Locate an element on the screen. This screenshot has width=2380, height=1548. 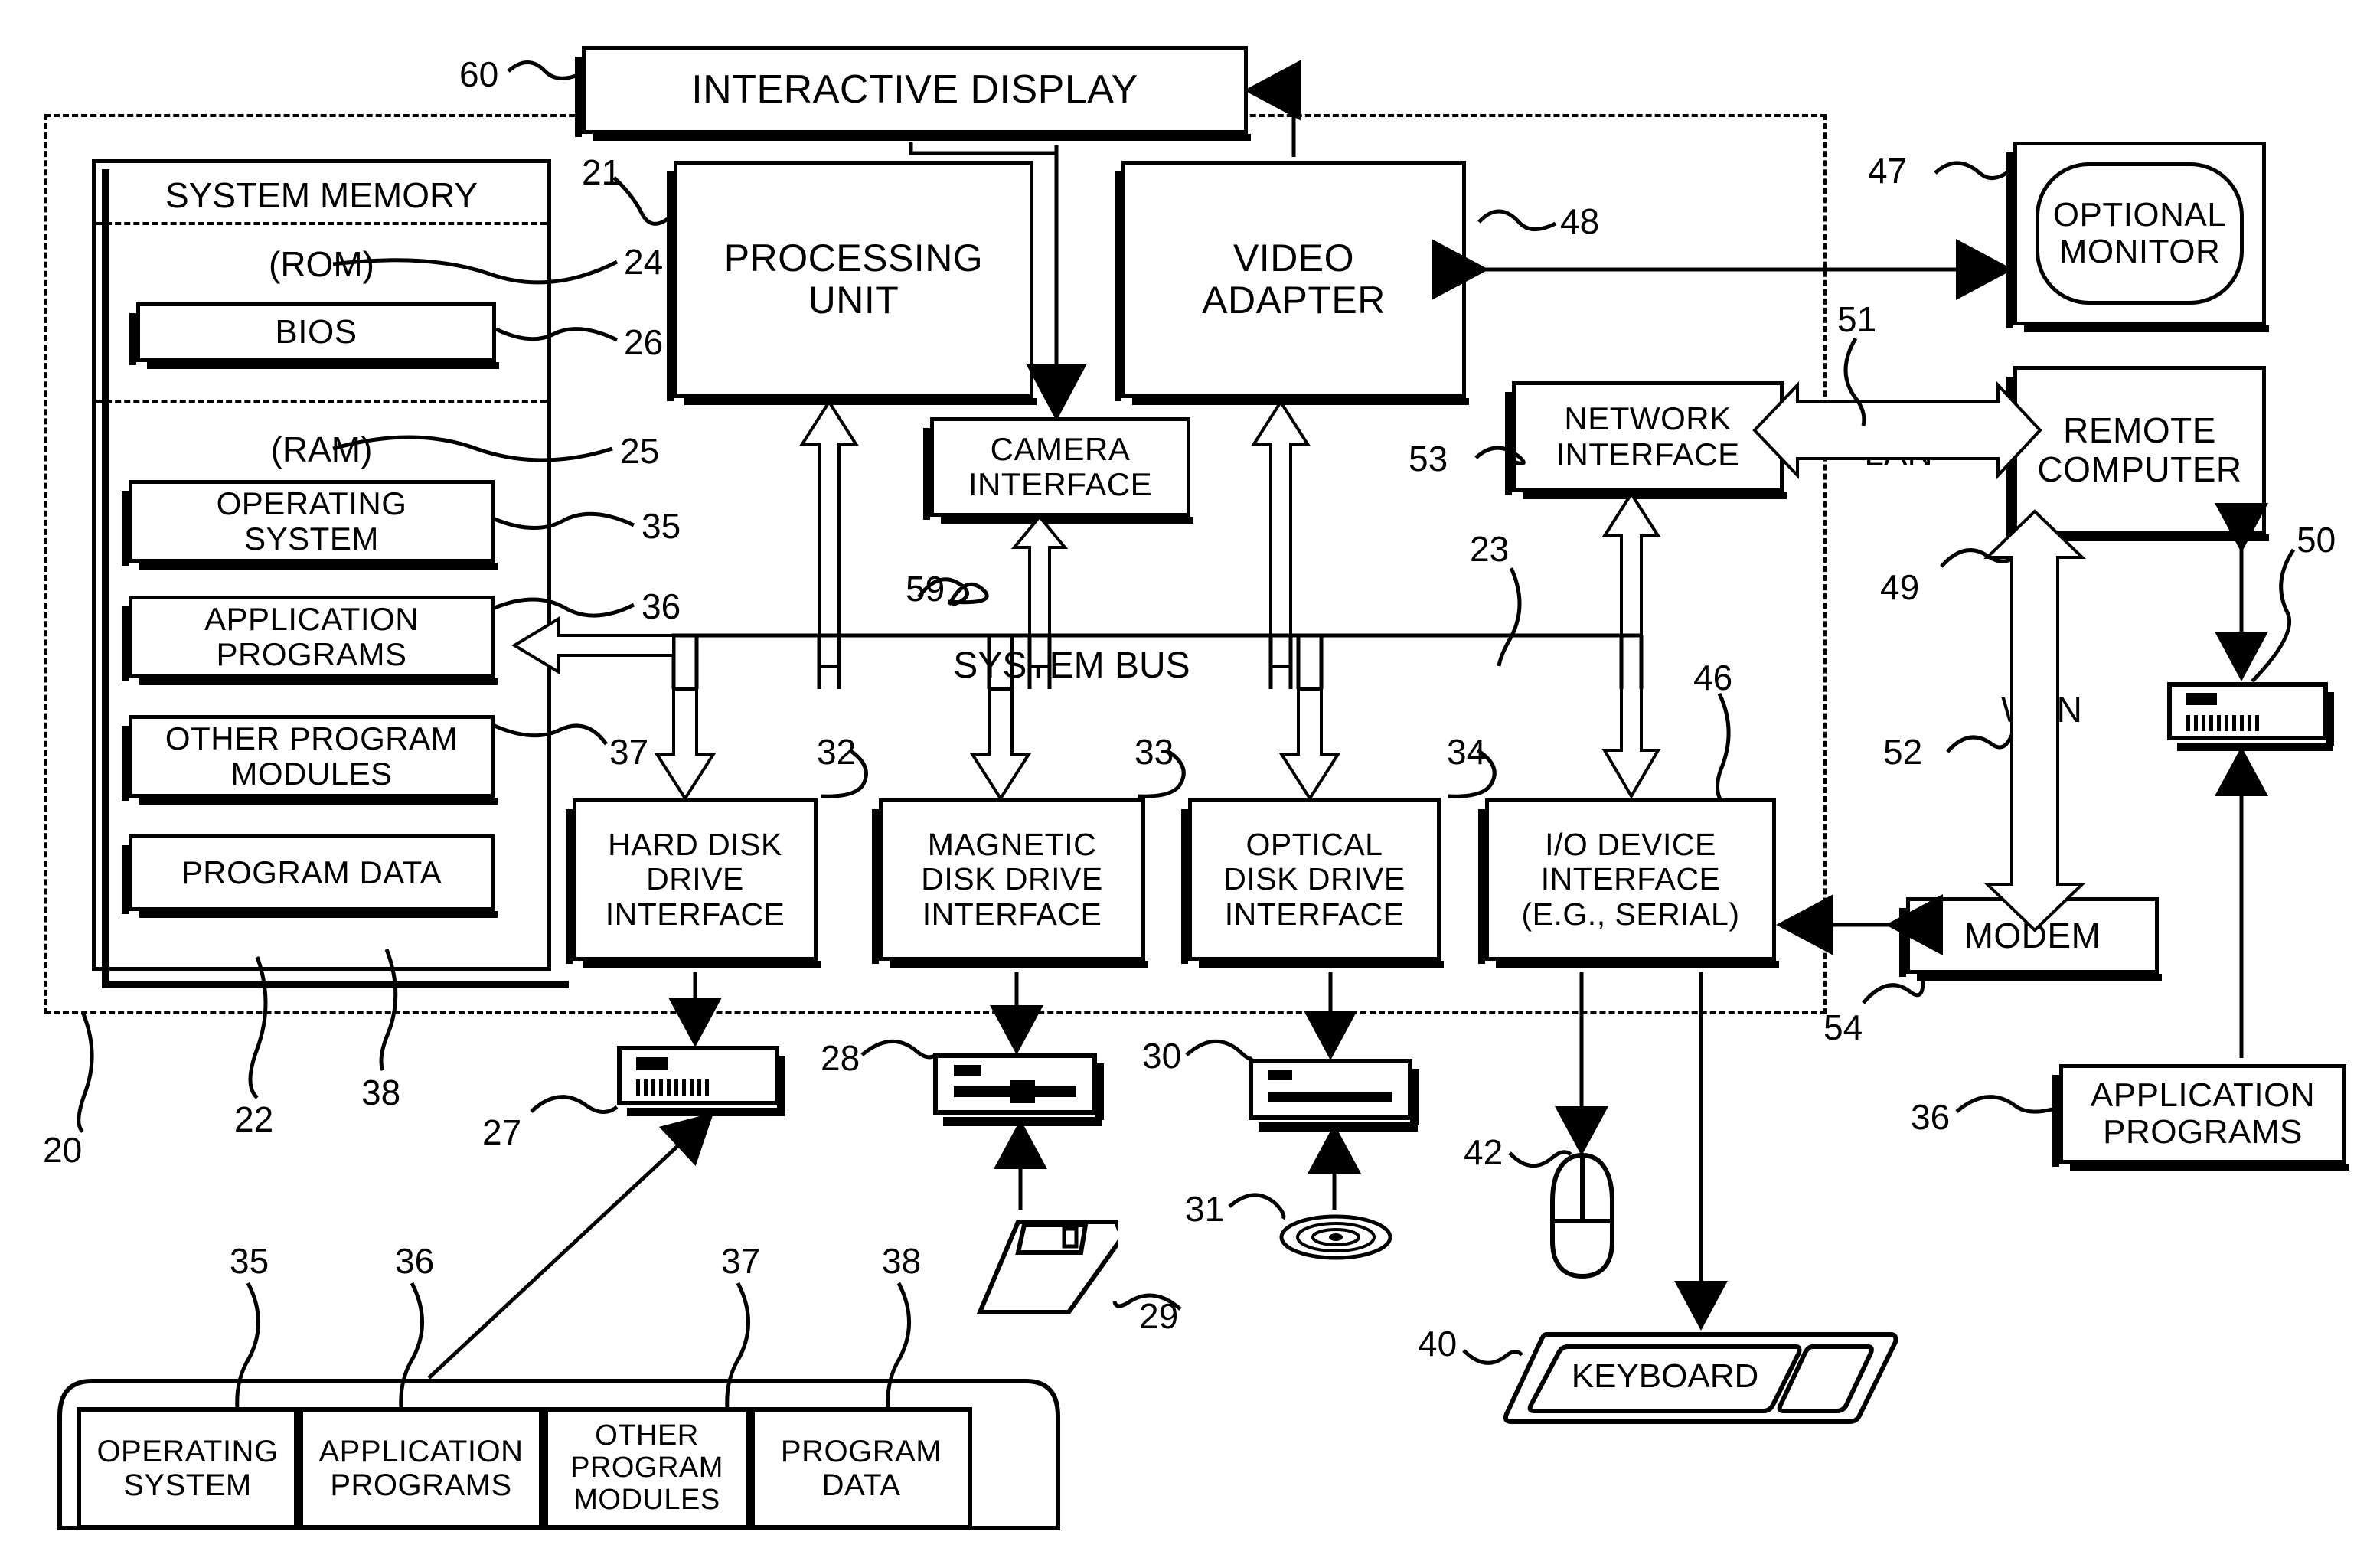
keyboard-icon: KEYBOARD is located at coordinates (1699, 1378).